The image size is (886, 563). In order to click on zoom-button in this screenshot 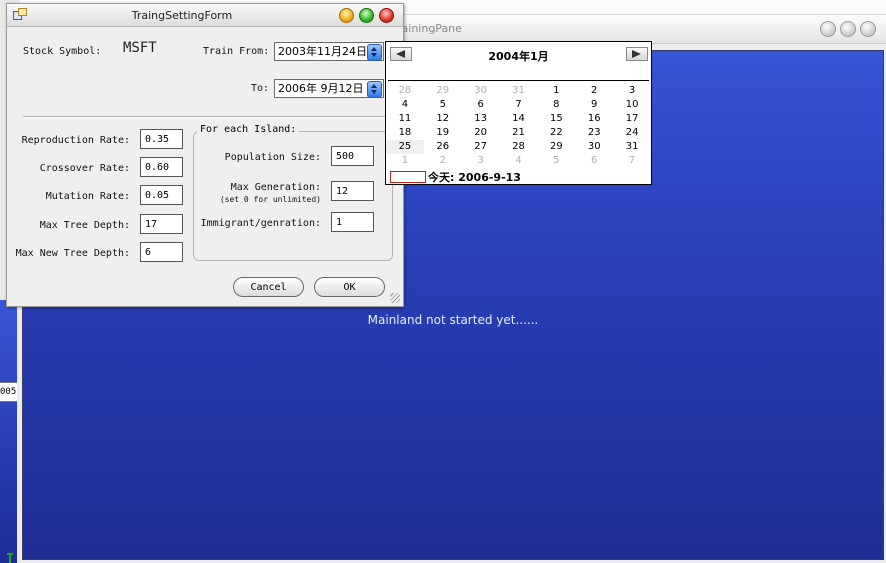, I will do `click(366, 15)`.